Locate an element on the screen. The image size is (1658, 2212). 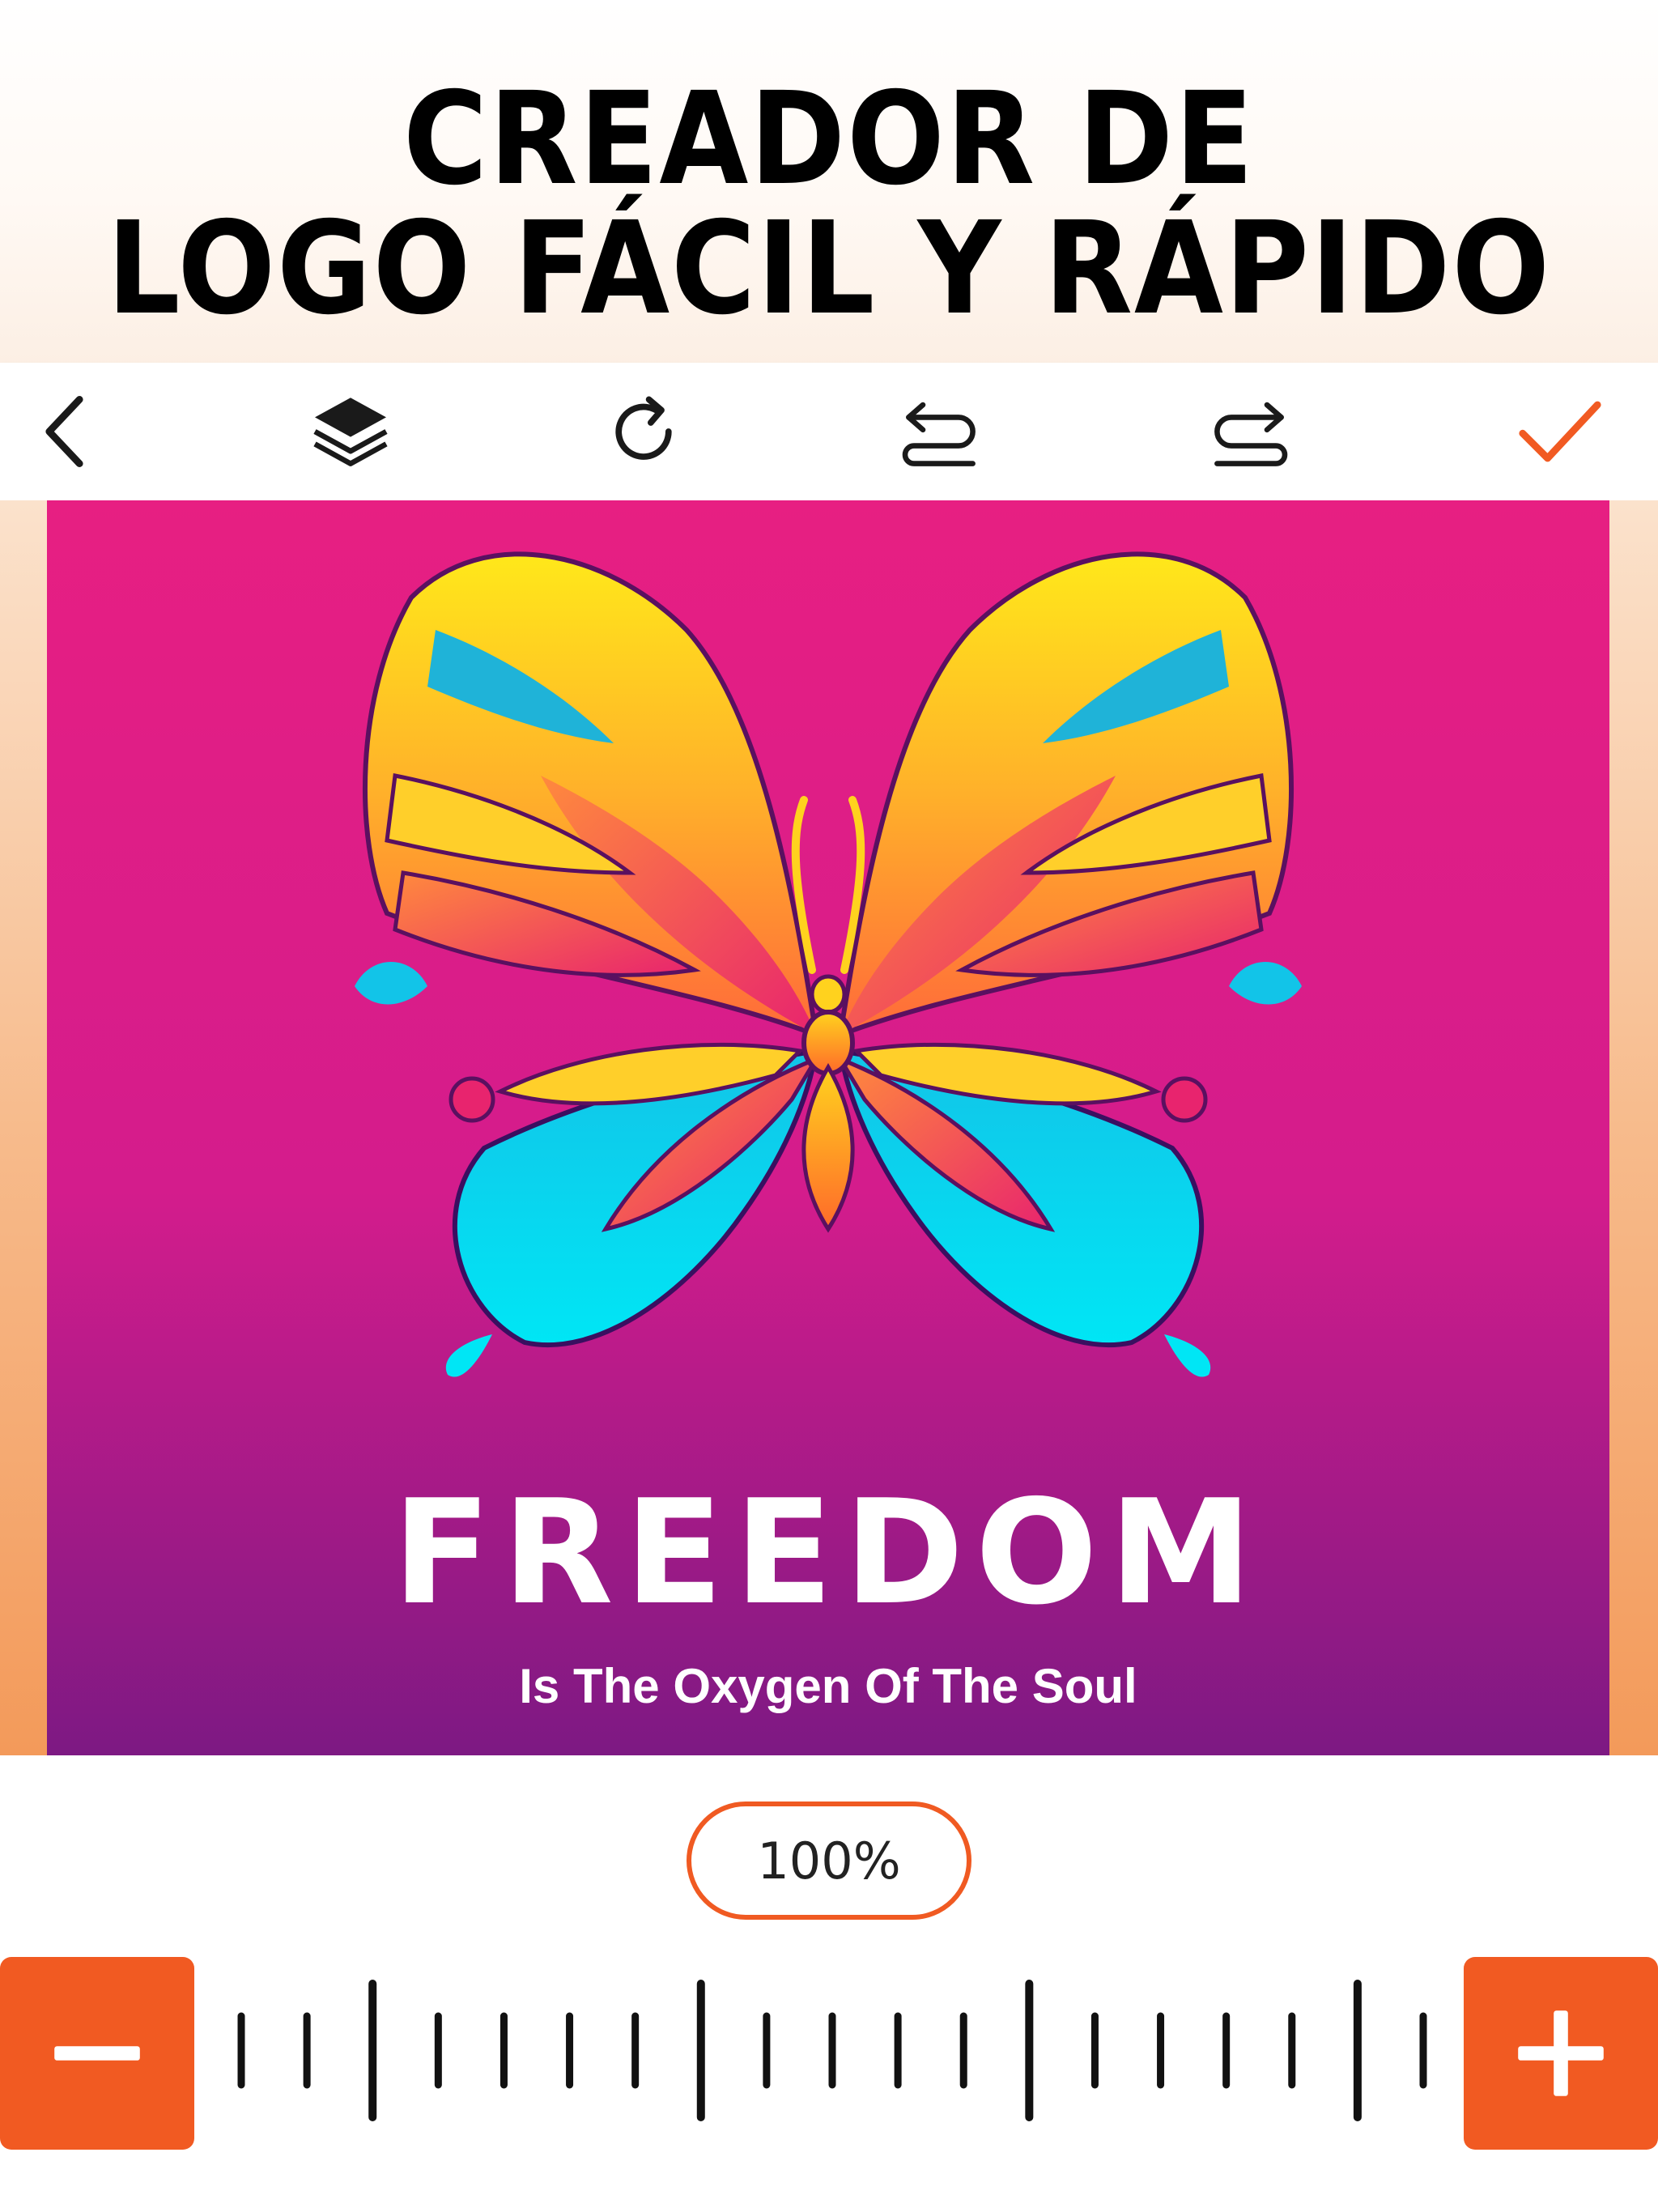
undo-button is located at coordinates (940, 431).